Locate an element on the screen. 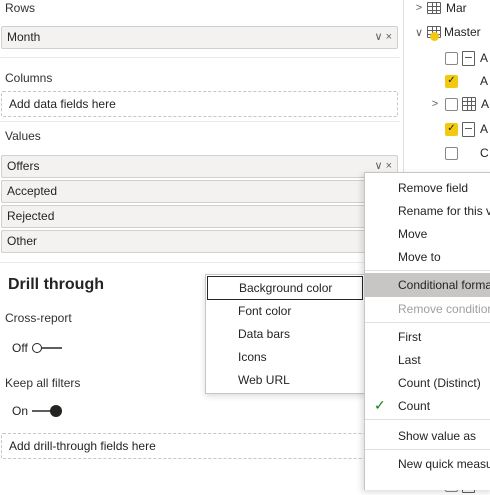  menu-item-move-to: Move to is located at coordinates (419, 257).